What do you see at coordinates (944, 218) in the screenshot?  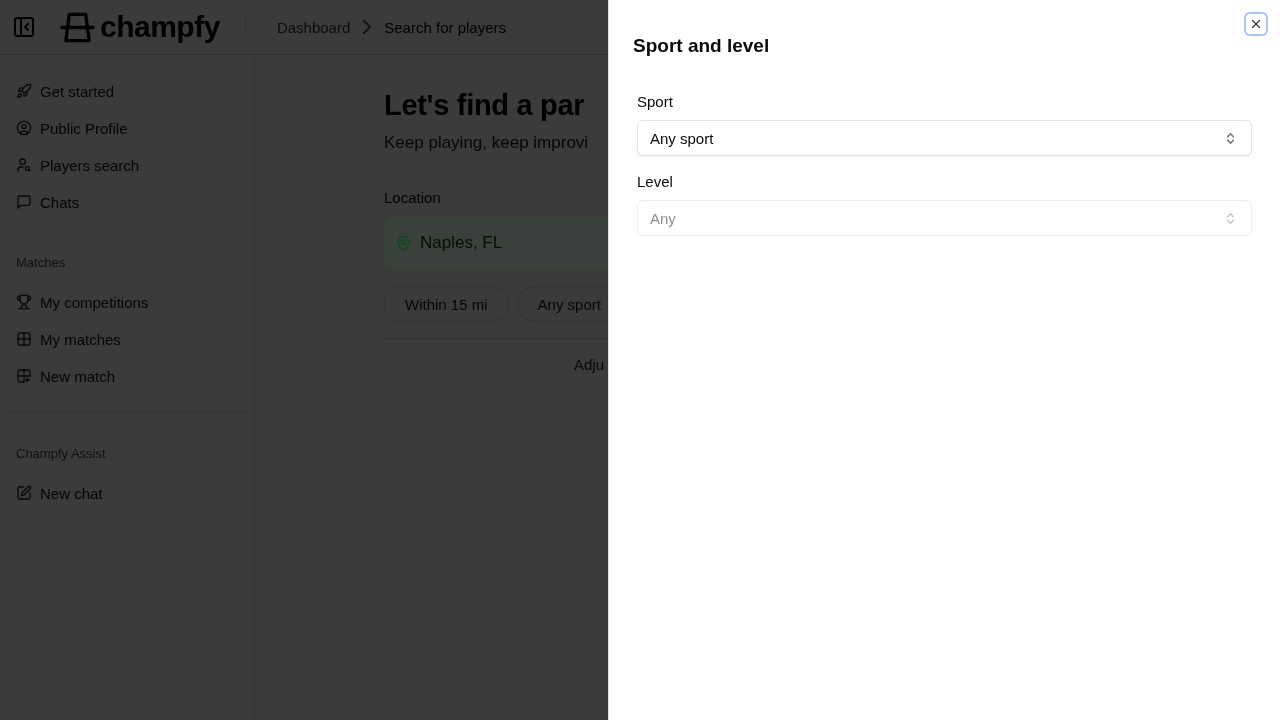 I see `select-field: Any` at bounding box center [944, 218].